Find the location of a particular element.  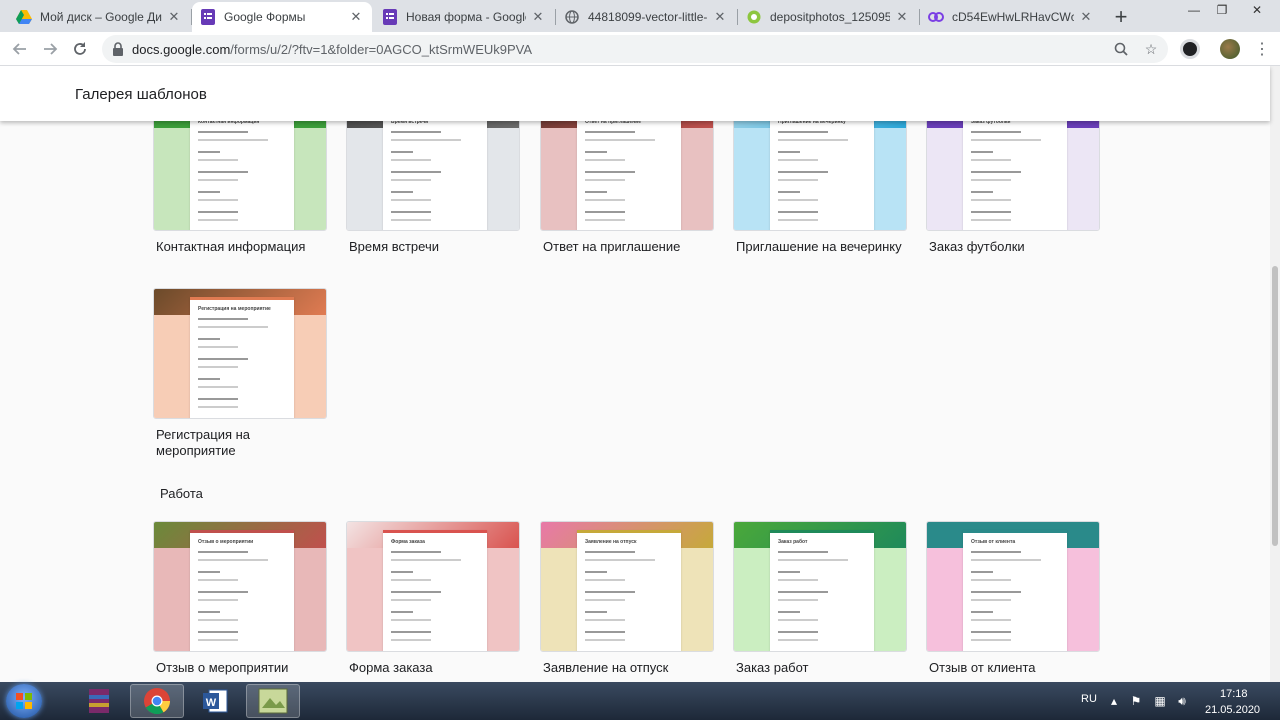

forward-arrow-icon is located at coordinates (50, 49).